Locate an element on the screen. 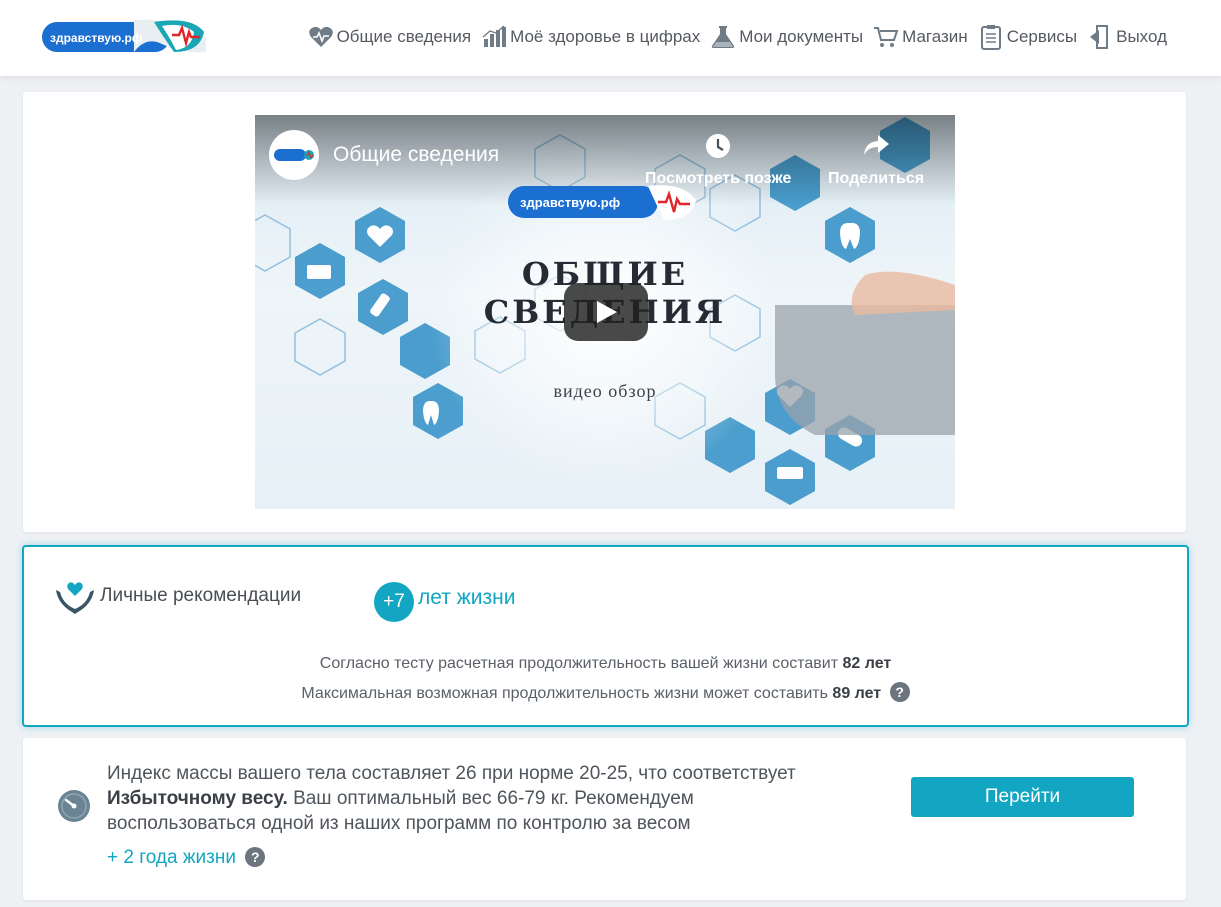 The image size is (1221, 907). video-subtitle: видео обзор is located at coordinates (605, 391).